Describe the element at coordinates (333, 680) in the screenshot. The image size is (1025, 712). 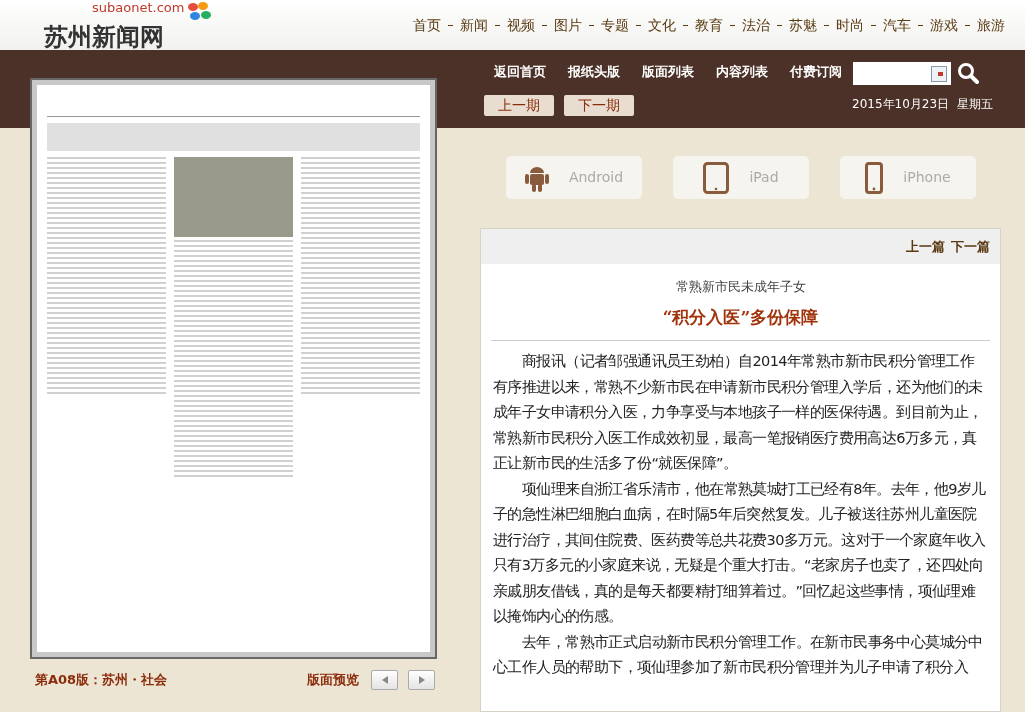
I see `preview-label: 版面预览` at that location.